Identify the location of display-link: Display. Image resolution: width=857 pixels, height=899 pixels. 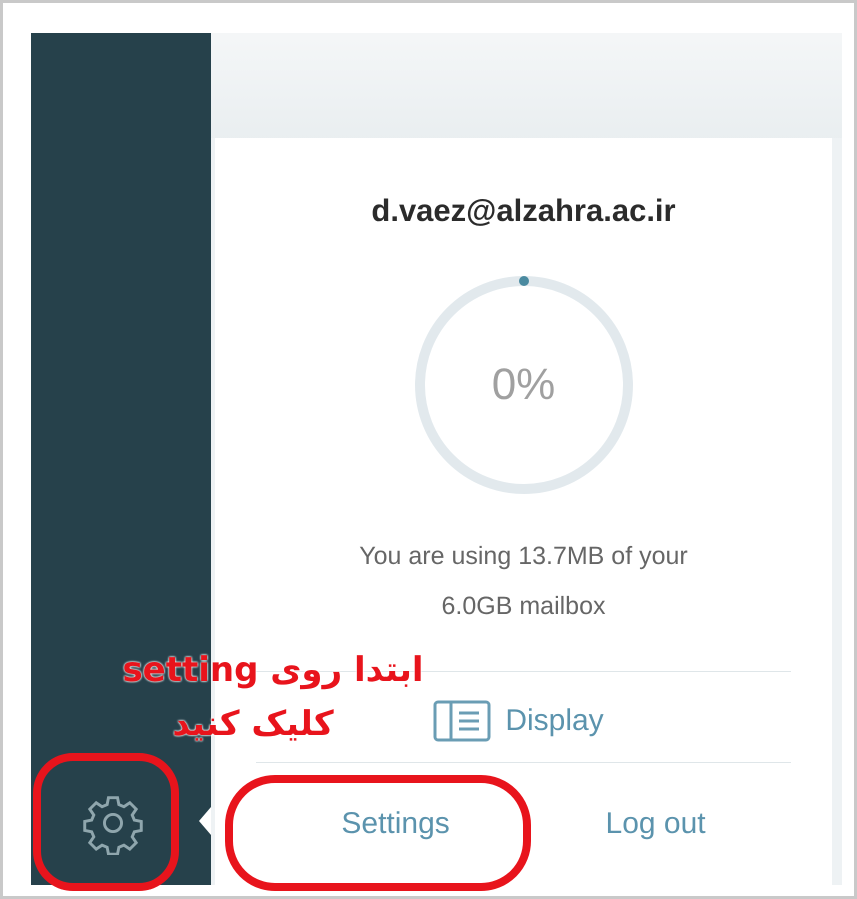
(523, 721).